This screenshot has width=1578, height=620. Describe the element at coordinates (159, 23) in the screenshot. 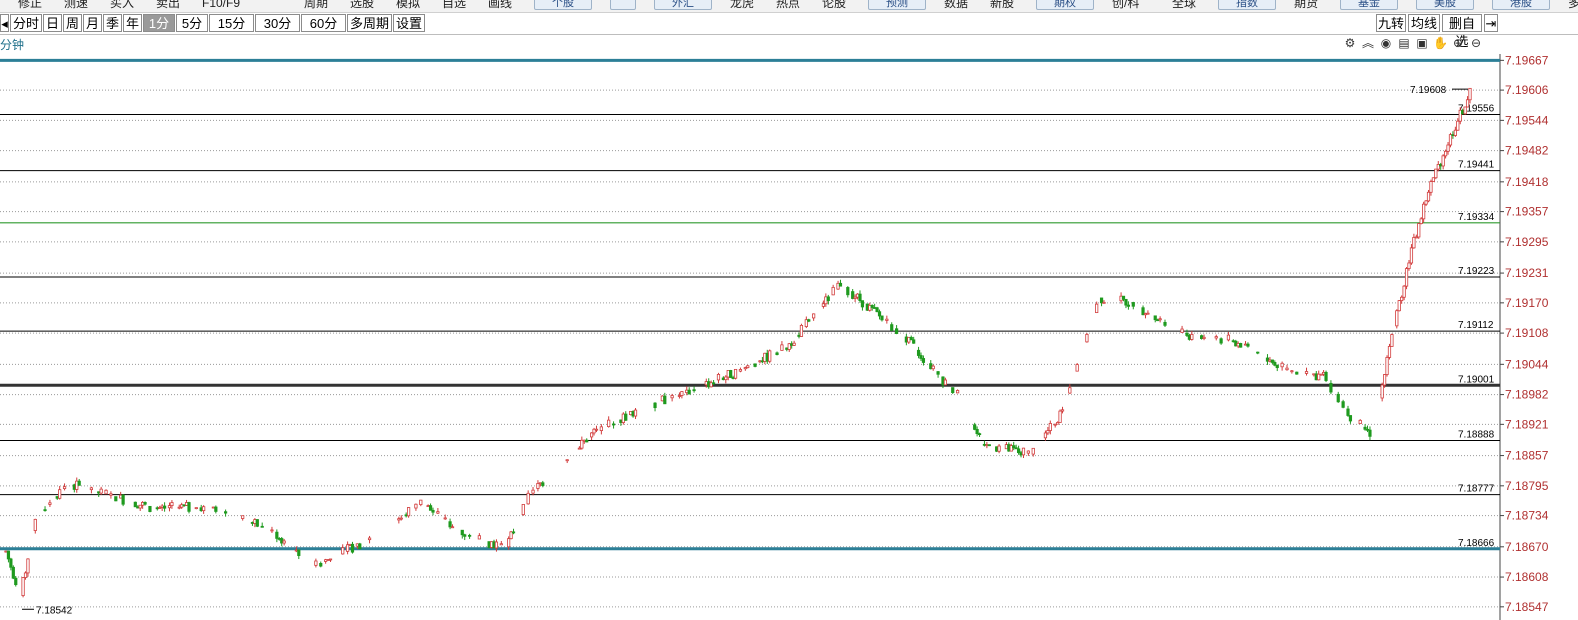

I see `period-button-6: 1分` at that location.